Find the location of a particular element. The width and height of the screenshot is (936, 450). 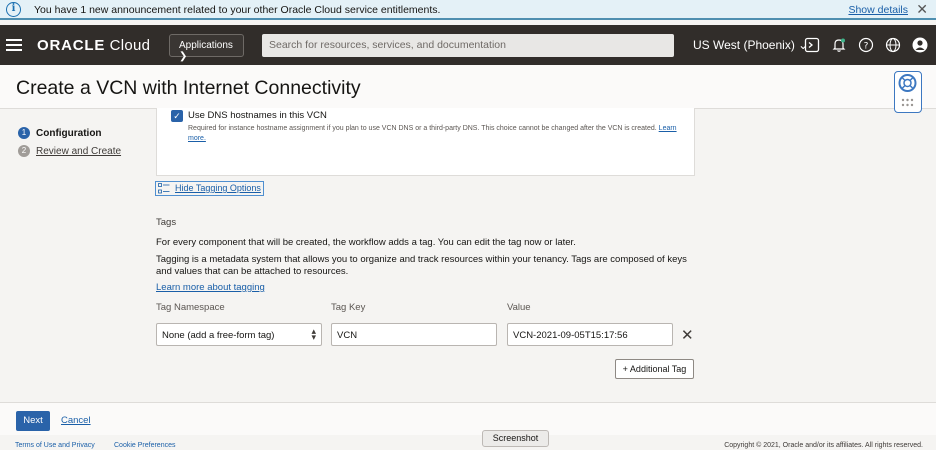

cookie-preferences-link: Cookie Preferences is located at coordinates (144, 445).